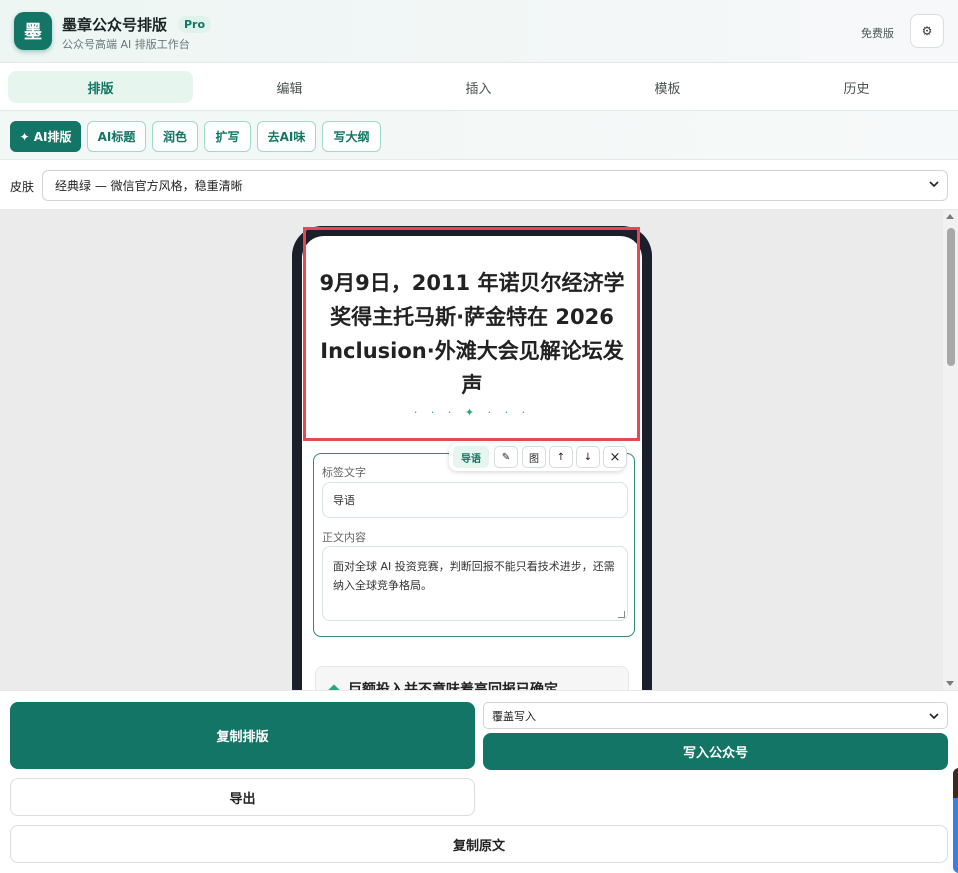 The width and height of the screenshot is (958, 873). What do you see at coordinates (149, 186) in the screenshot?
I see `skin-selected-value: 经典绿 — 微信官方风格，稳重清晰` at bounding box center [149, 186].